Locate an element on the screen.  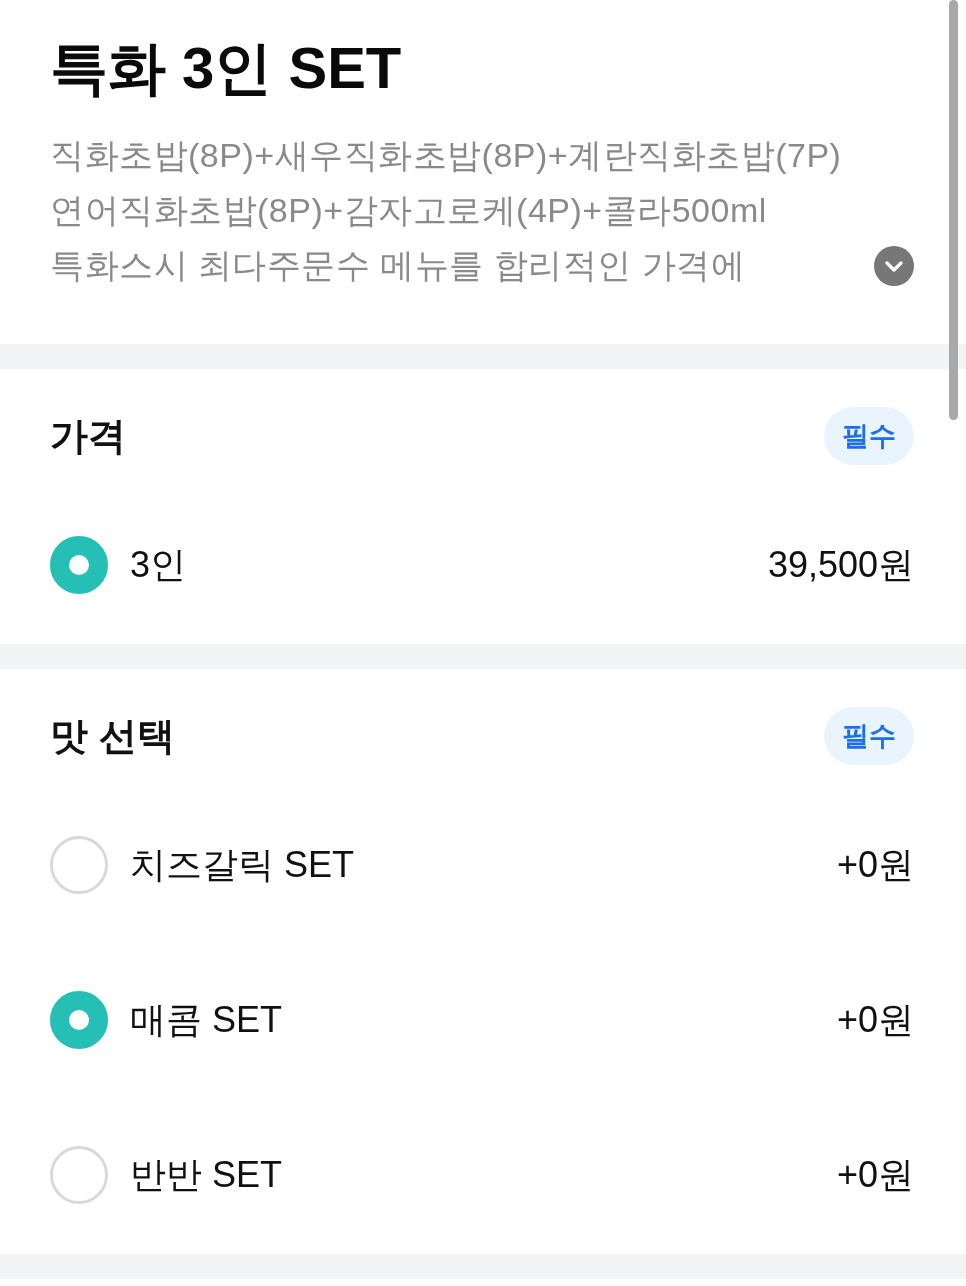
description-line: 직화초밥(8P)+새우직화초밥(8P)+계란직화초밥(7P) is located at coordinates (446, 155).